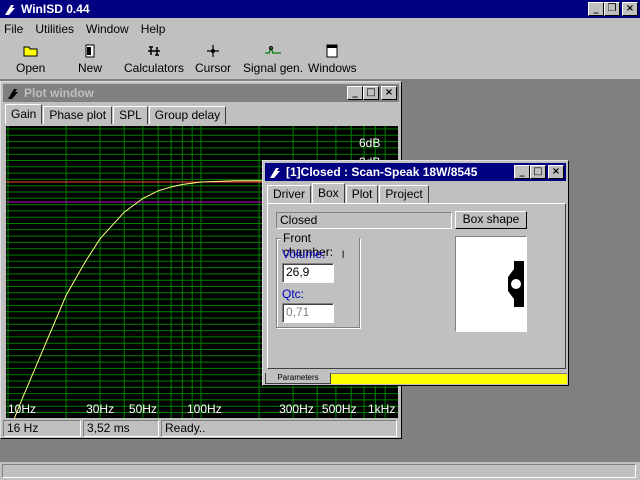 The image size is (640, 480). Describe the element at coordinates (596, 9) in the screenshot. I see `minimize-button: _` at that location.